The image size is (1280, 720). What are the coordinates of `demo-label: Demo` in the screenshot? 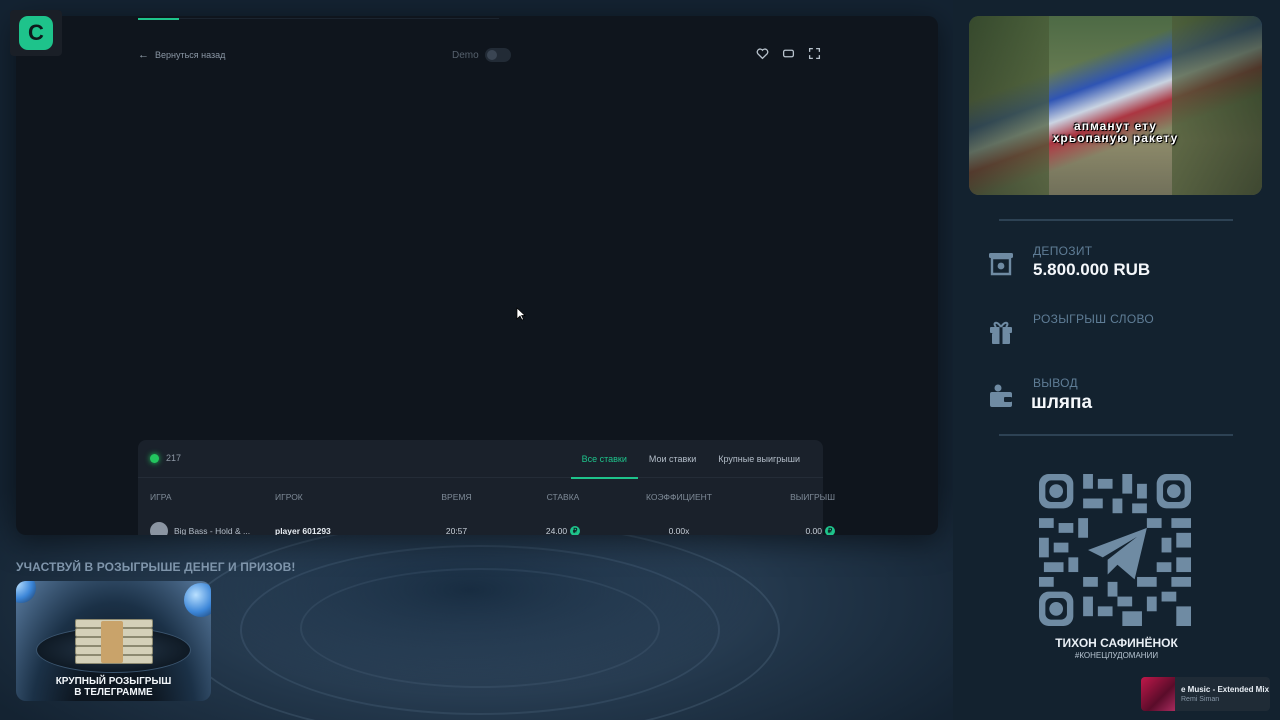 It's located at (465, 55).